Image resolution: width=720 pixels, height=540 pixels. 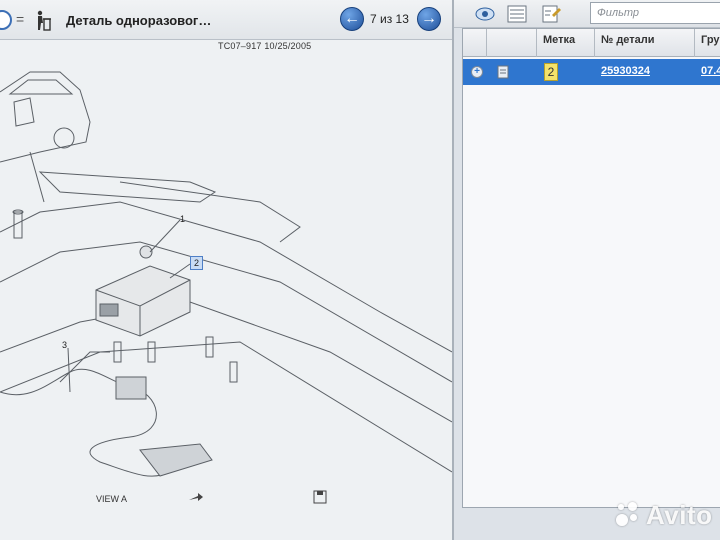 I want to click on illustration-toolbar: = Деталь одноразовог… ← 7 из 13 →, so click(x=226, y=20).